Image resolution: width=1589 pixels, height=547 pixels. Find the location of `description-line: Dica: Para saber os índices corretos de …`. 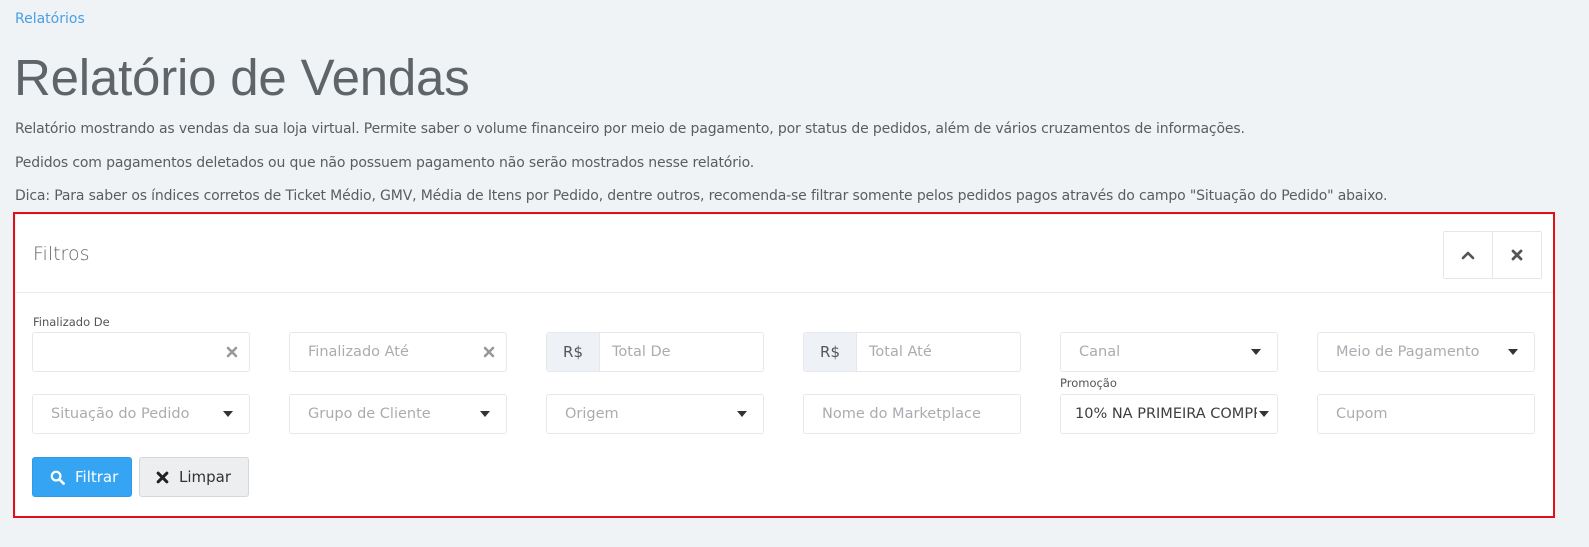

description-line: Dica: Para saber os índices corretos de … is located at coordinates (701, 196).